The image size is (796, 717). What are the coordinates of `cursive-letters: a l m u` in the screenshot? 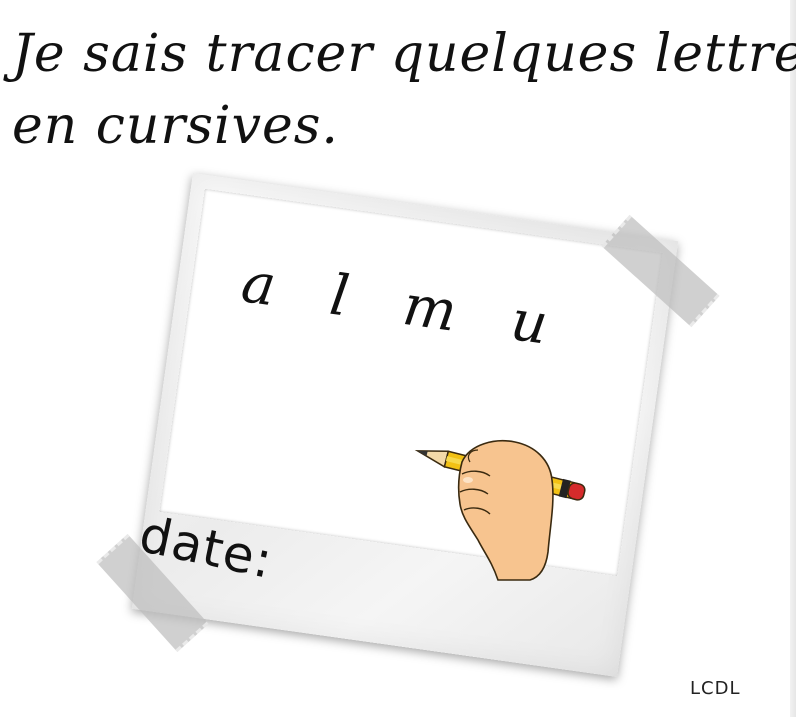 It's located at (430, 308).